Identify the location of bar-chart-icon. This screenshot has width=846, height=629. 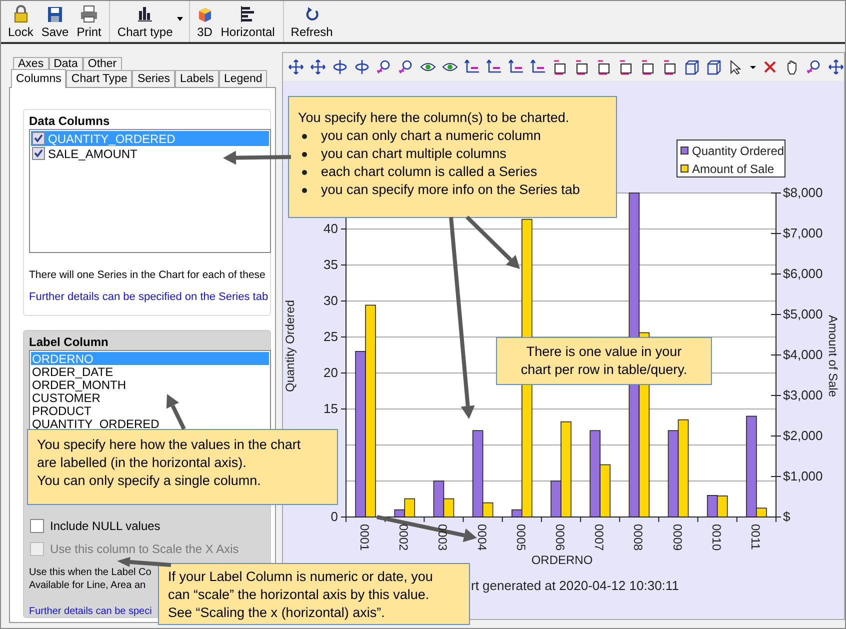
(145, 14).